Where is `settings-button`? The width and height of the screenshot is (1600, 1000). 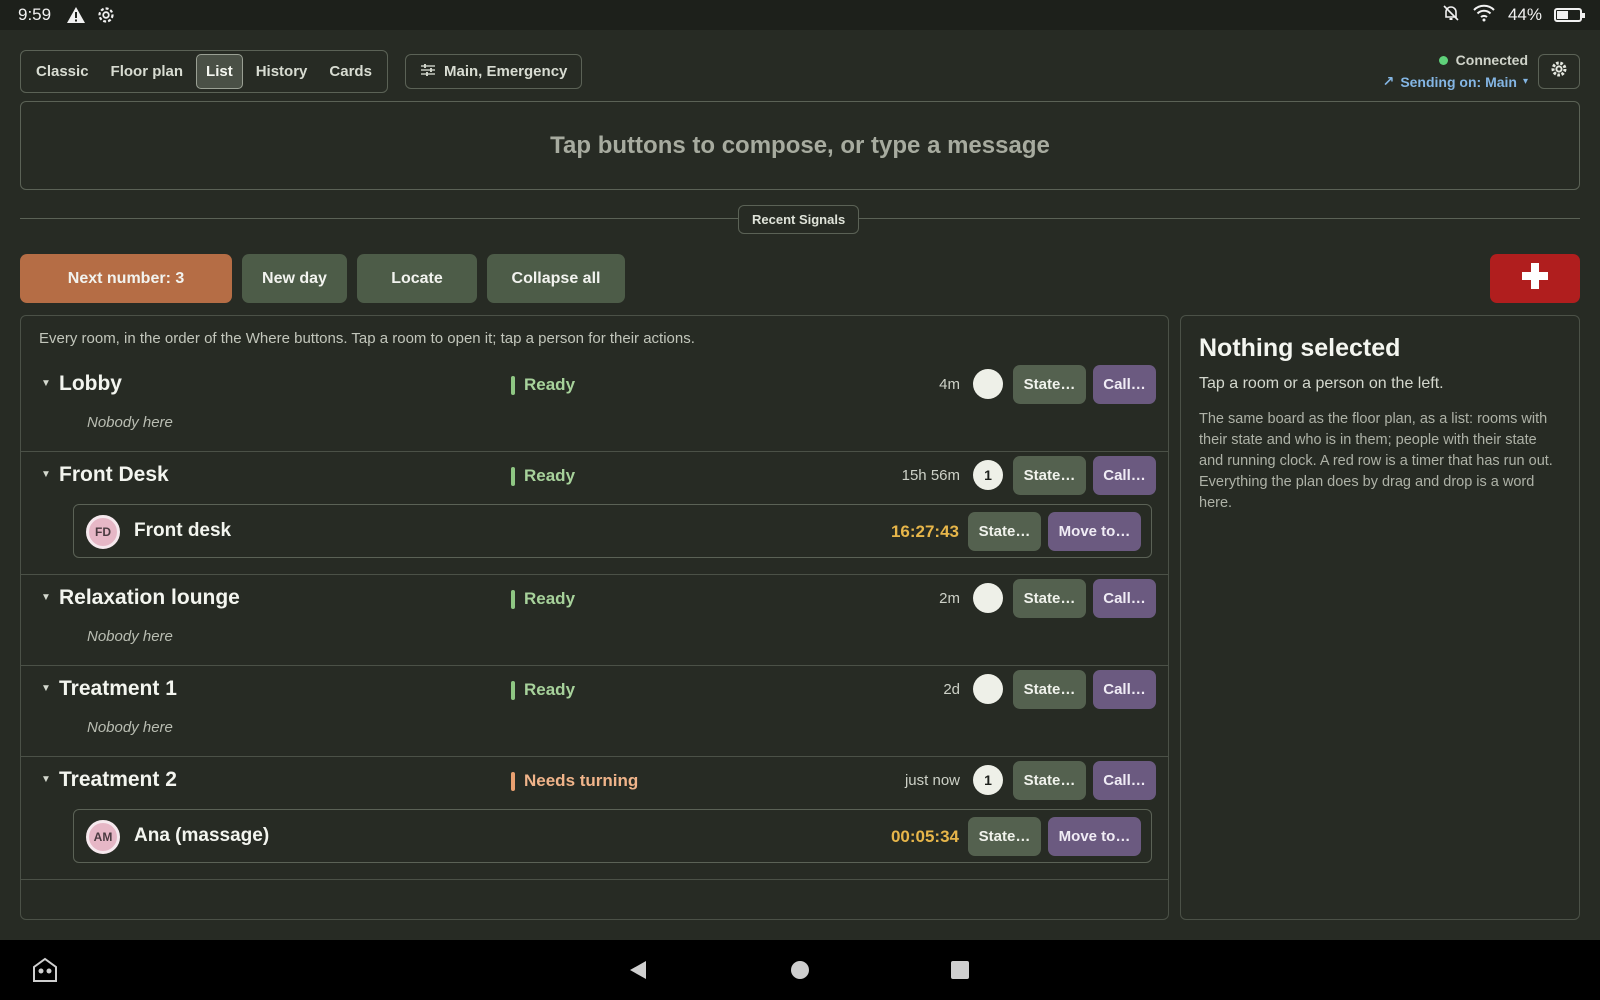
settings-button is located at coordinates (1559, 71).